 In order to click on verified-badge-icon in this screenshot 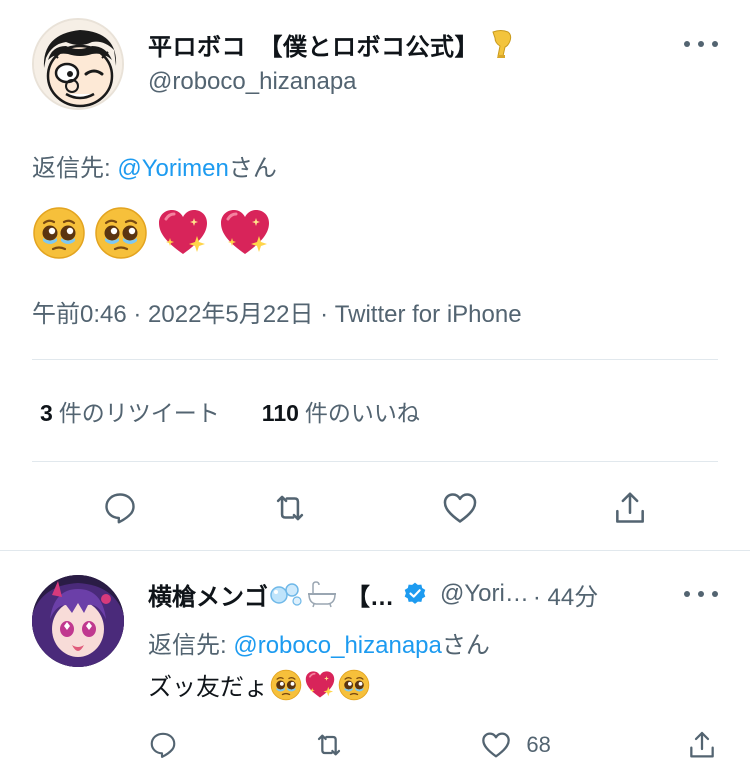, I will do `click(415, 593)`.